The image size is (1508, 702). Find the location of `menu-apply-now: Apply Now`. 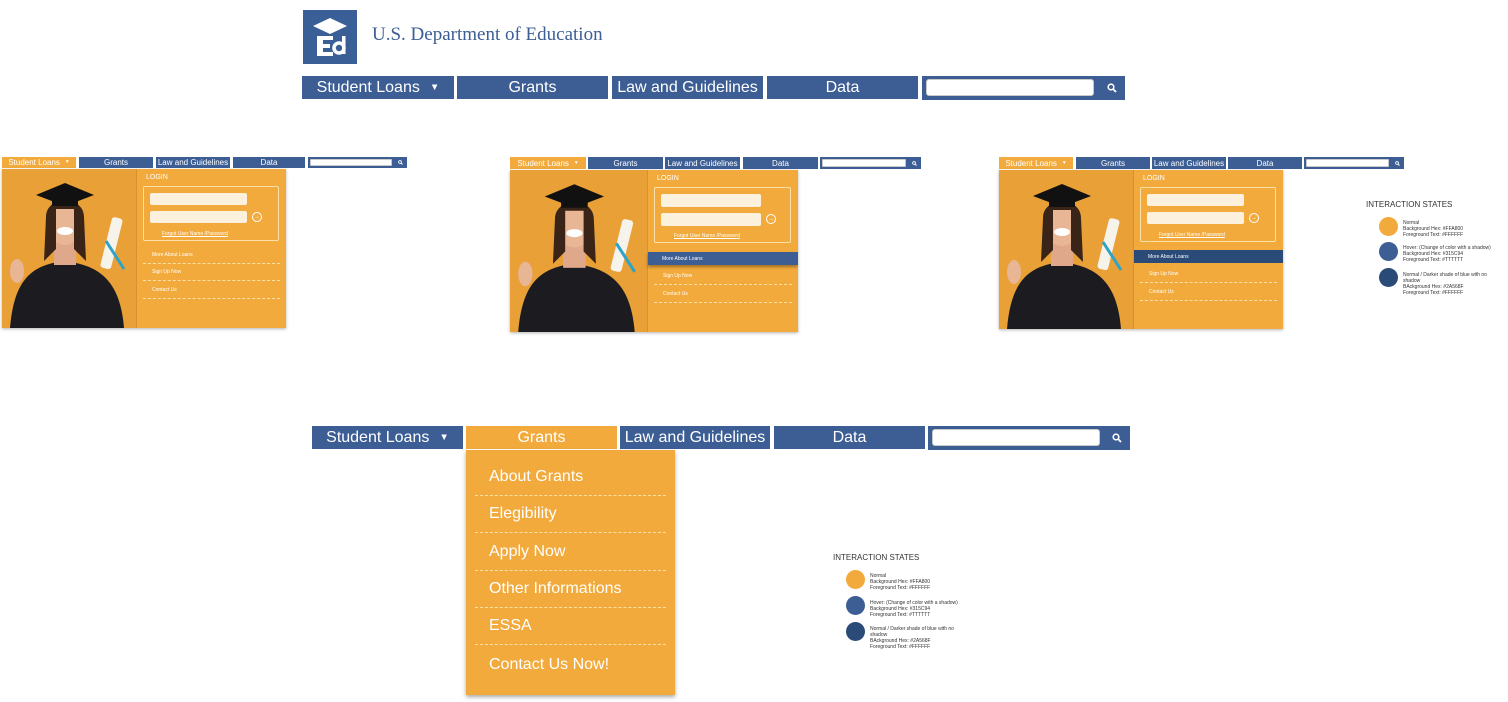

menu-apply-now: Apply Now is located at coordinates (570, 552).